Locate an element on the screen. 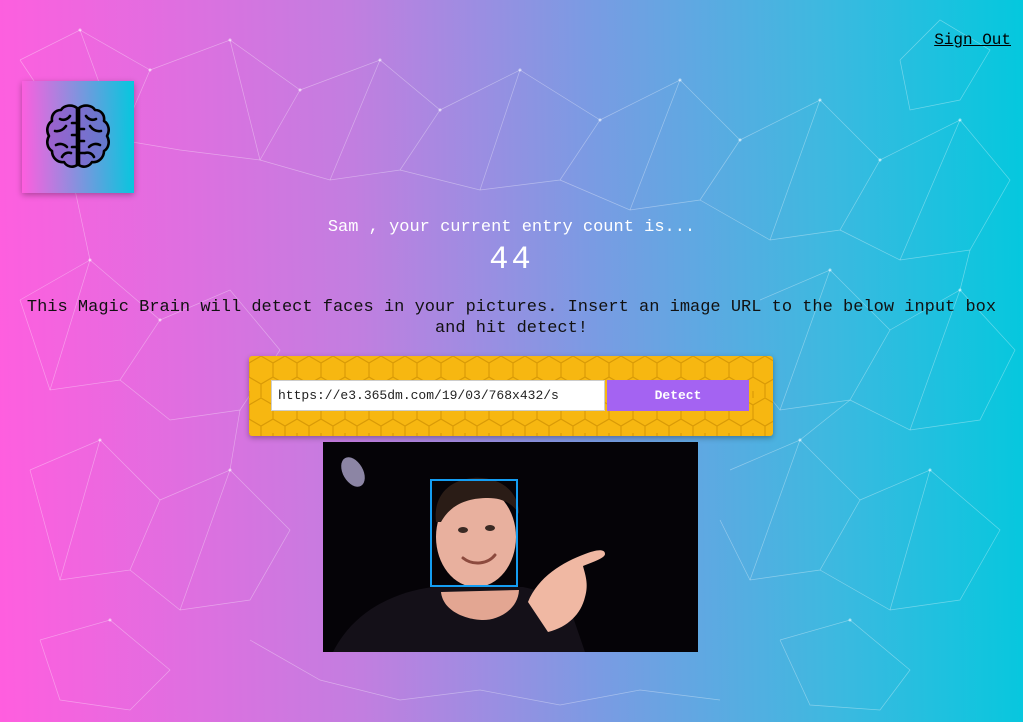 This screenshot has height=722, width=1023. image-link-form: Detect is located at coordinates (511, 396).